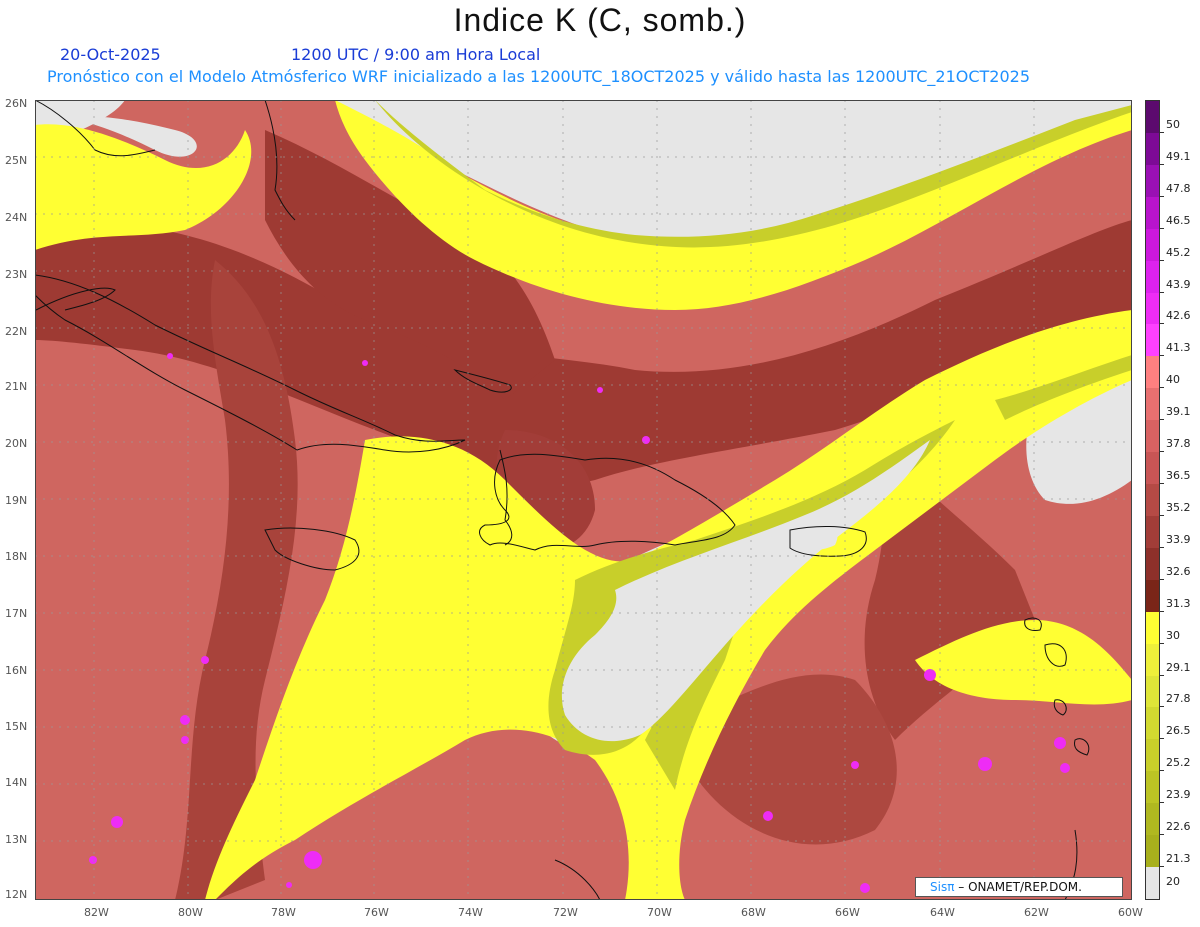 This screenshot has height=927, width=1200. I want to click on colorbar-label: 35.2, so click(1178, 507).